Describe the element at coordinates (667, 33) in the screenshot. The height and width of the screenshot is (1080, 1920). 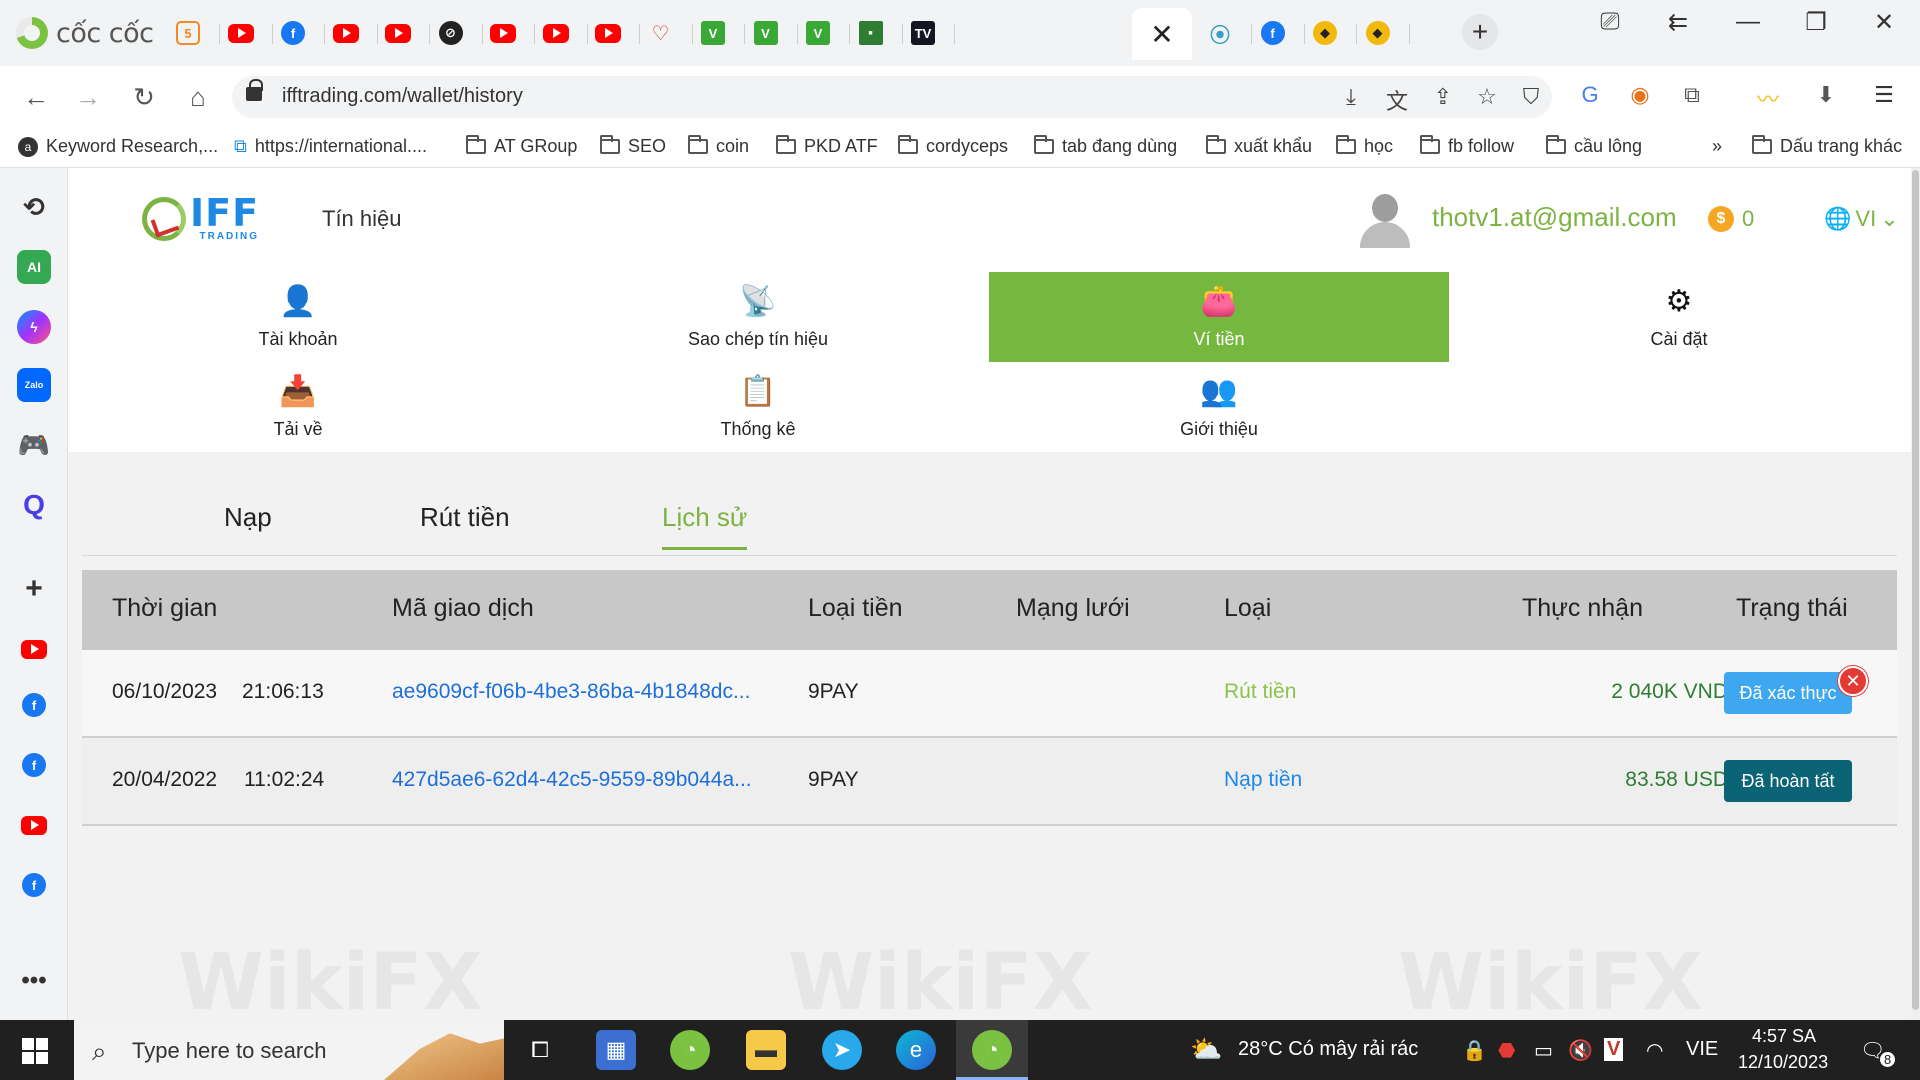
I see `browser-tab: ♡` at that location.